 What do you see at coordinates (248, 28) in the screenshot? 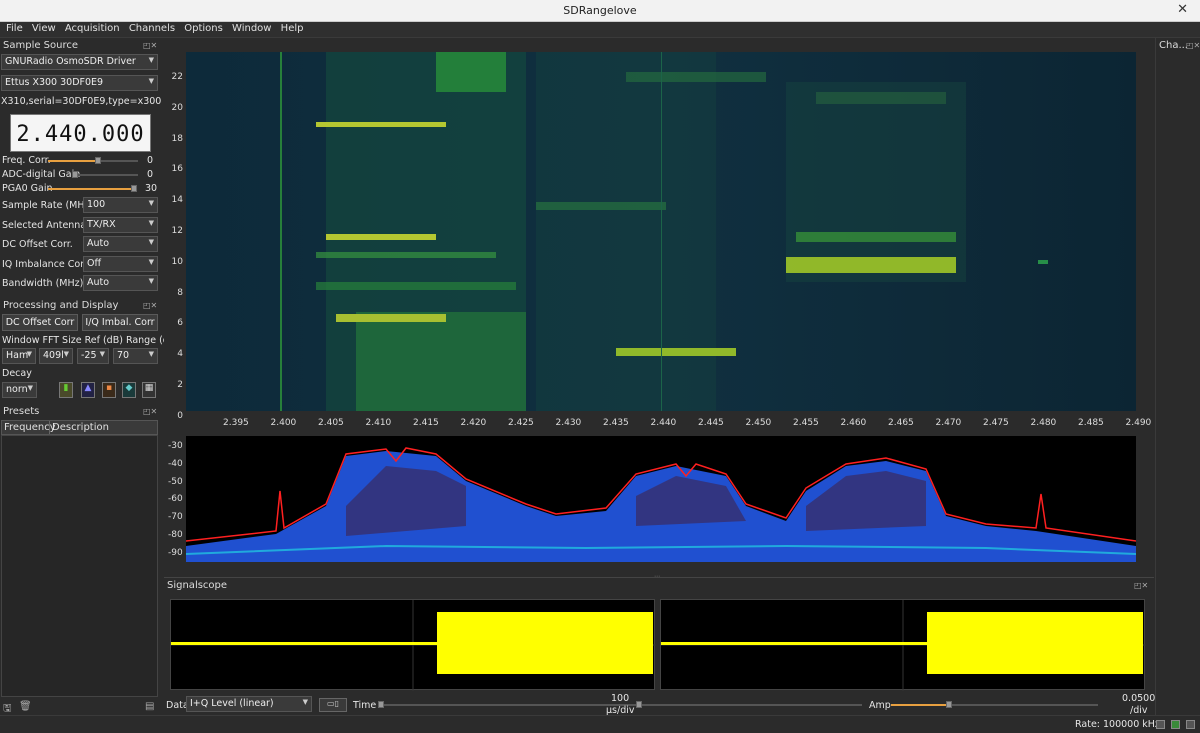
I see `menu-window: Window` at bounding box center [248, 28].